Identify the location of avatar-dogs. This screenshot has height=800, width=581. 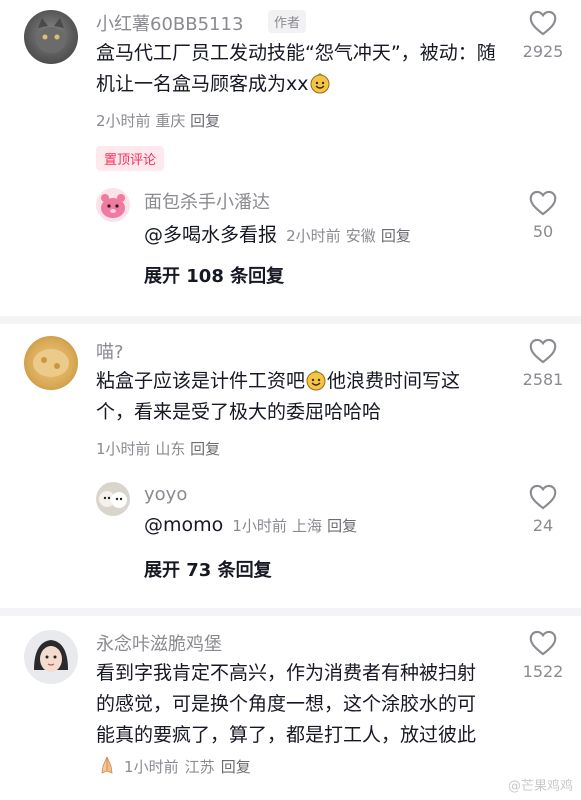
(113, 499).